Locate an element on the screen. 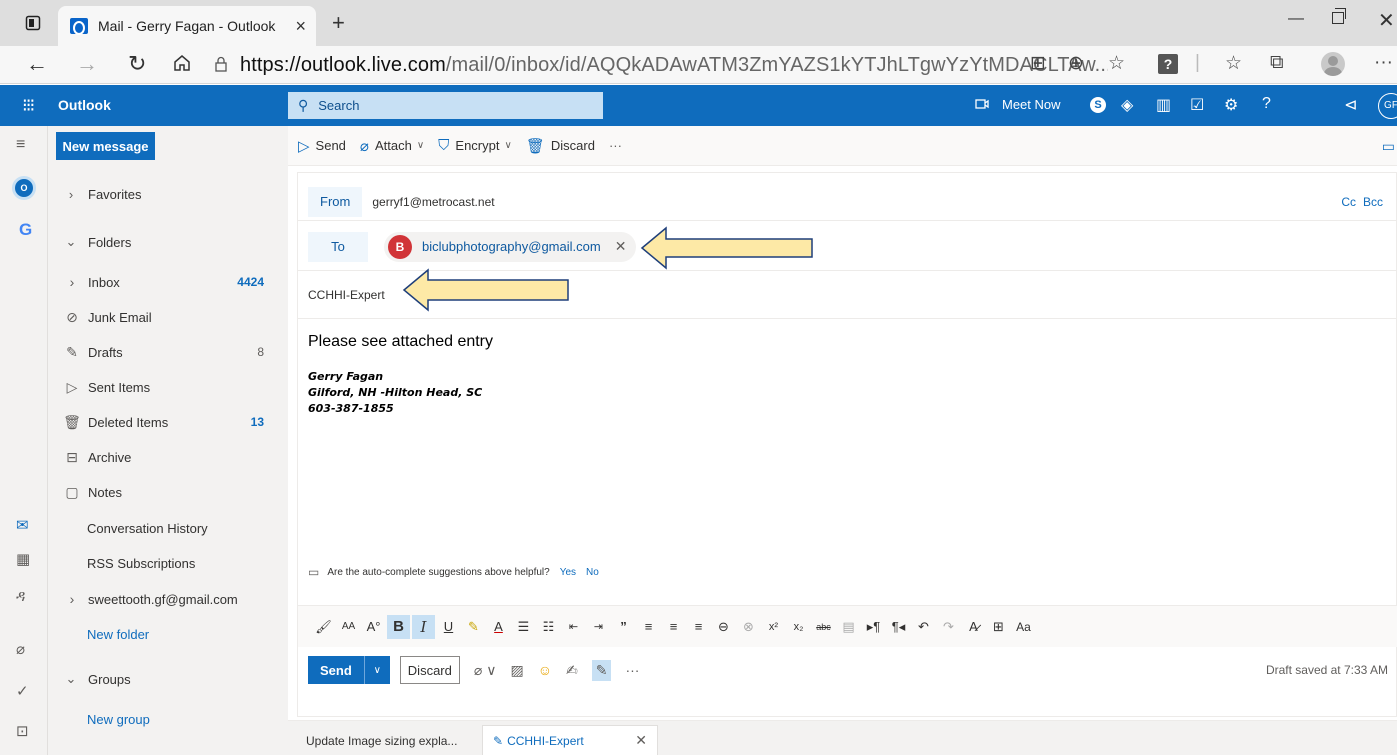 The image size is (1397, 755). people-icon: ዳ is located at coordinates (20, 596).